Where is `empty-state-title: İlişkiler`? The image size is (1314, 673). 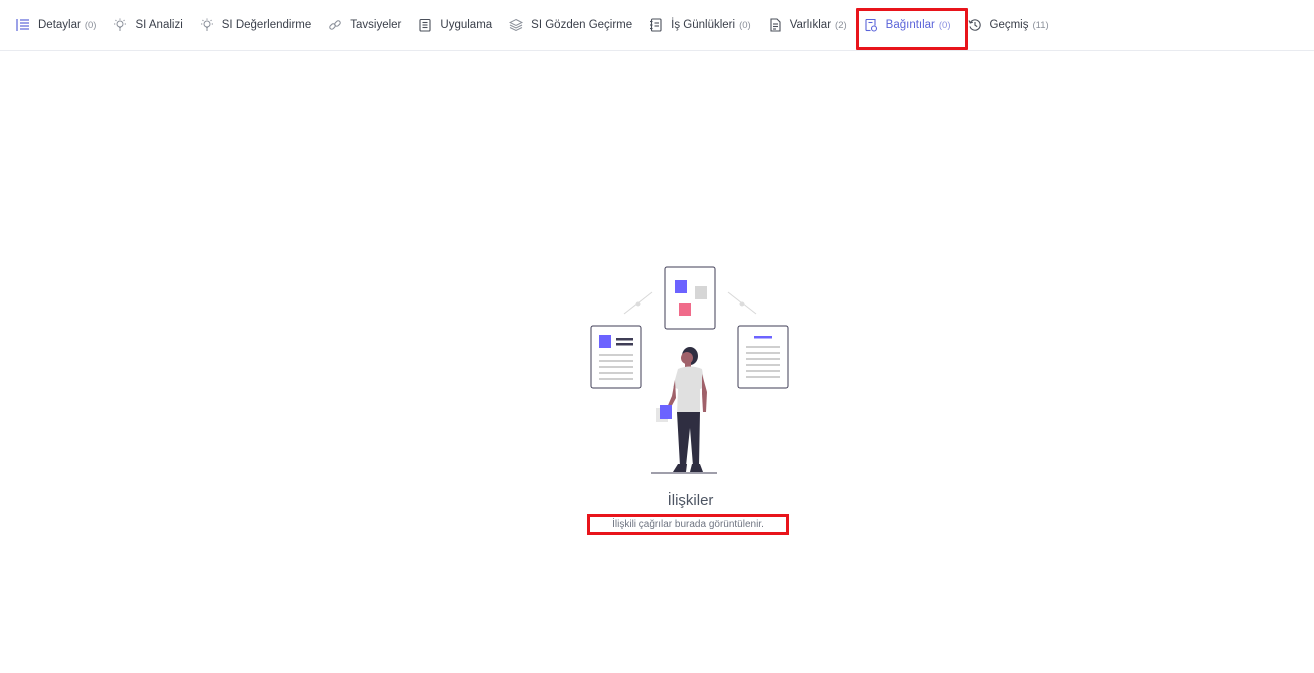 empty-state-title: İlişkiler is located at coordinates (690, 500).